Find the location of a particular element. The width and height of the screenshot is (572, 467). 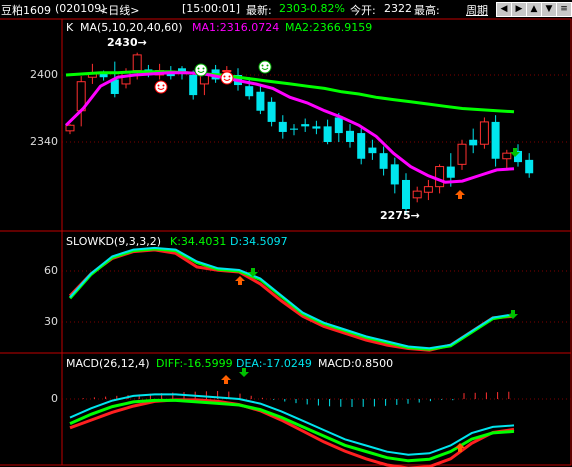

kd-tick: 60 is located at coordinates (51, 270).